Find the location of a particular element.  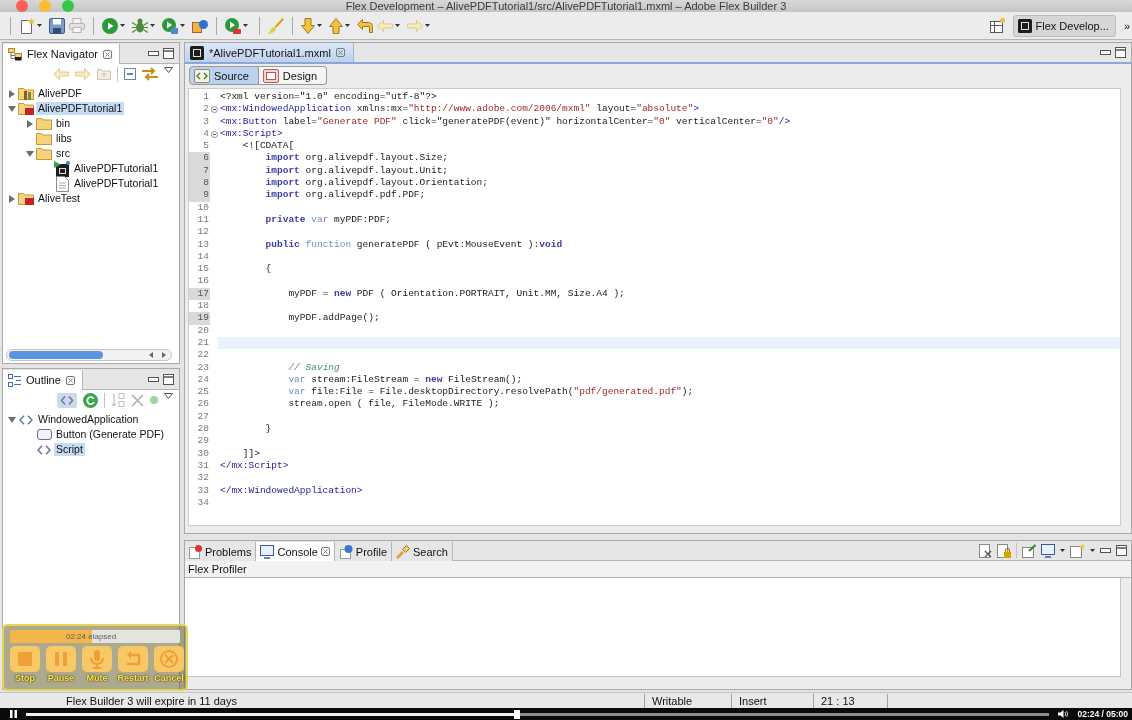

horizontal-scrollbar is located at coordinates (89, 355).